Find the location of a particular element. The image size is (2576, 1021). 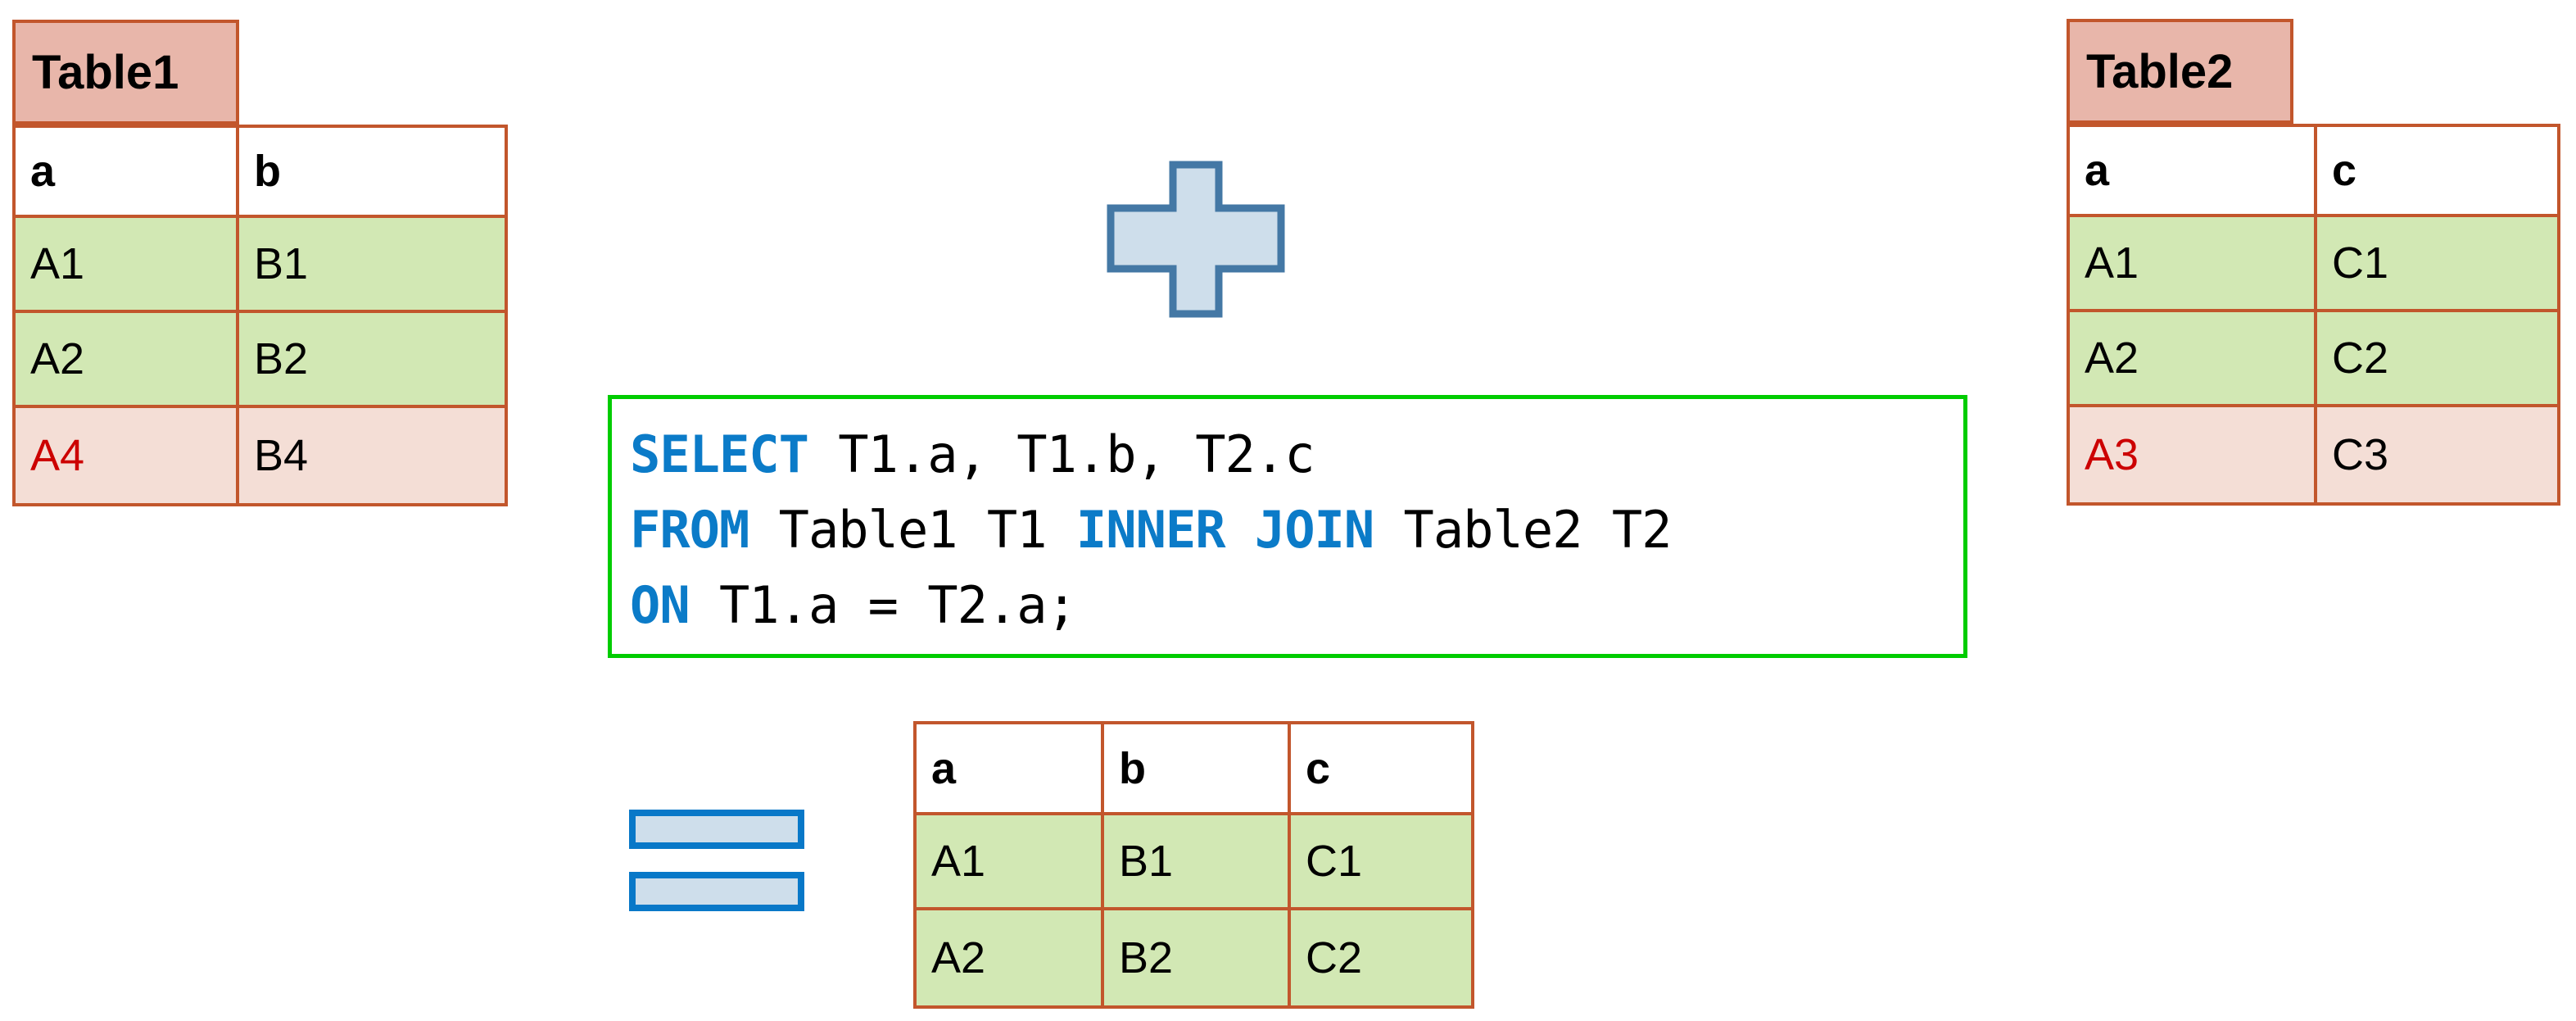

result-table-block: a b c A1 B1 C1 A2 B2 C2 is located at coordinates (1195, 866).